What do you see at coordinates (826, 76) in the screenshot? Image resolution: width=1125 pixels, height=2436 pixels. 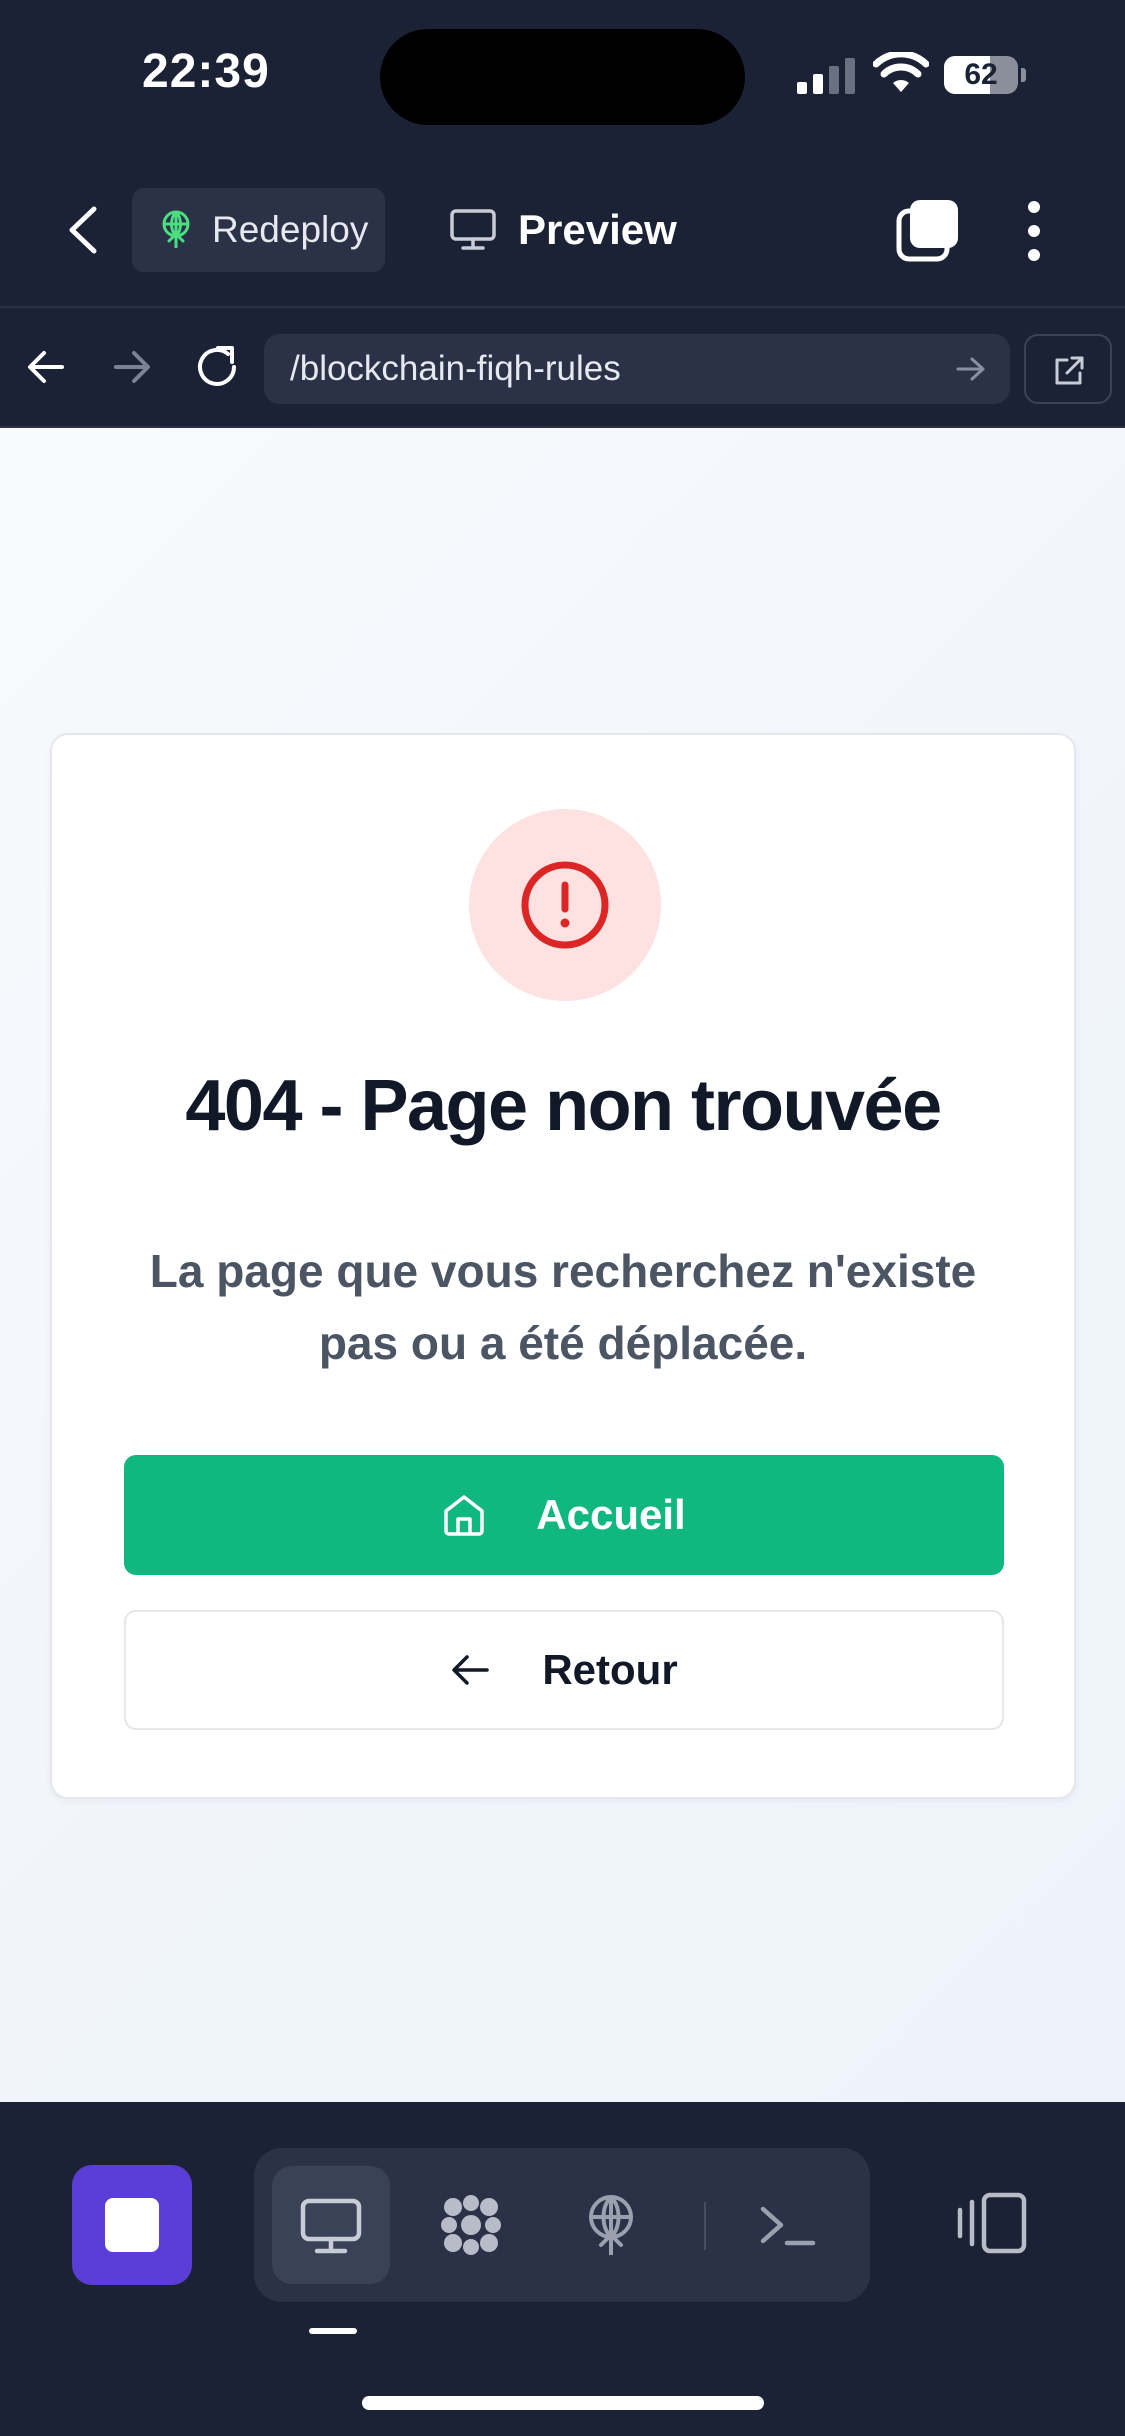 I see `cellular-signal-icon` at bounding box center [826, 76].